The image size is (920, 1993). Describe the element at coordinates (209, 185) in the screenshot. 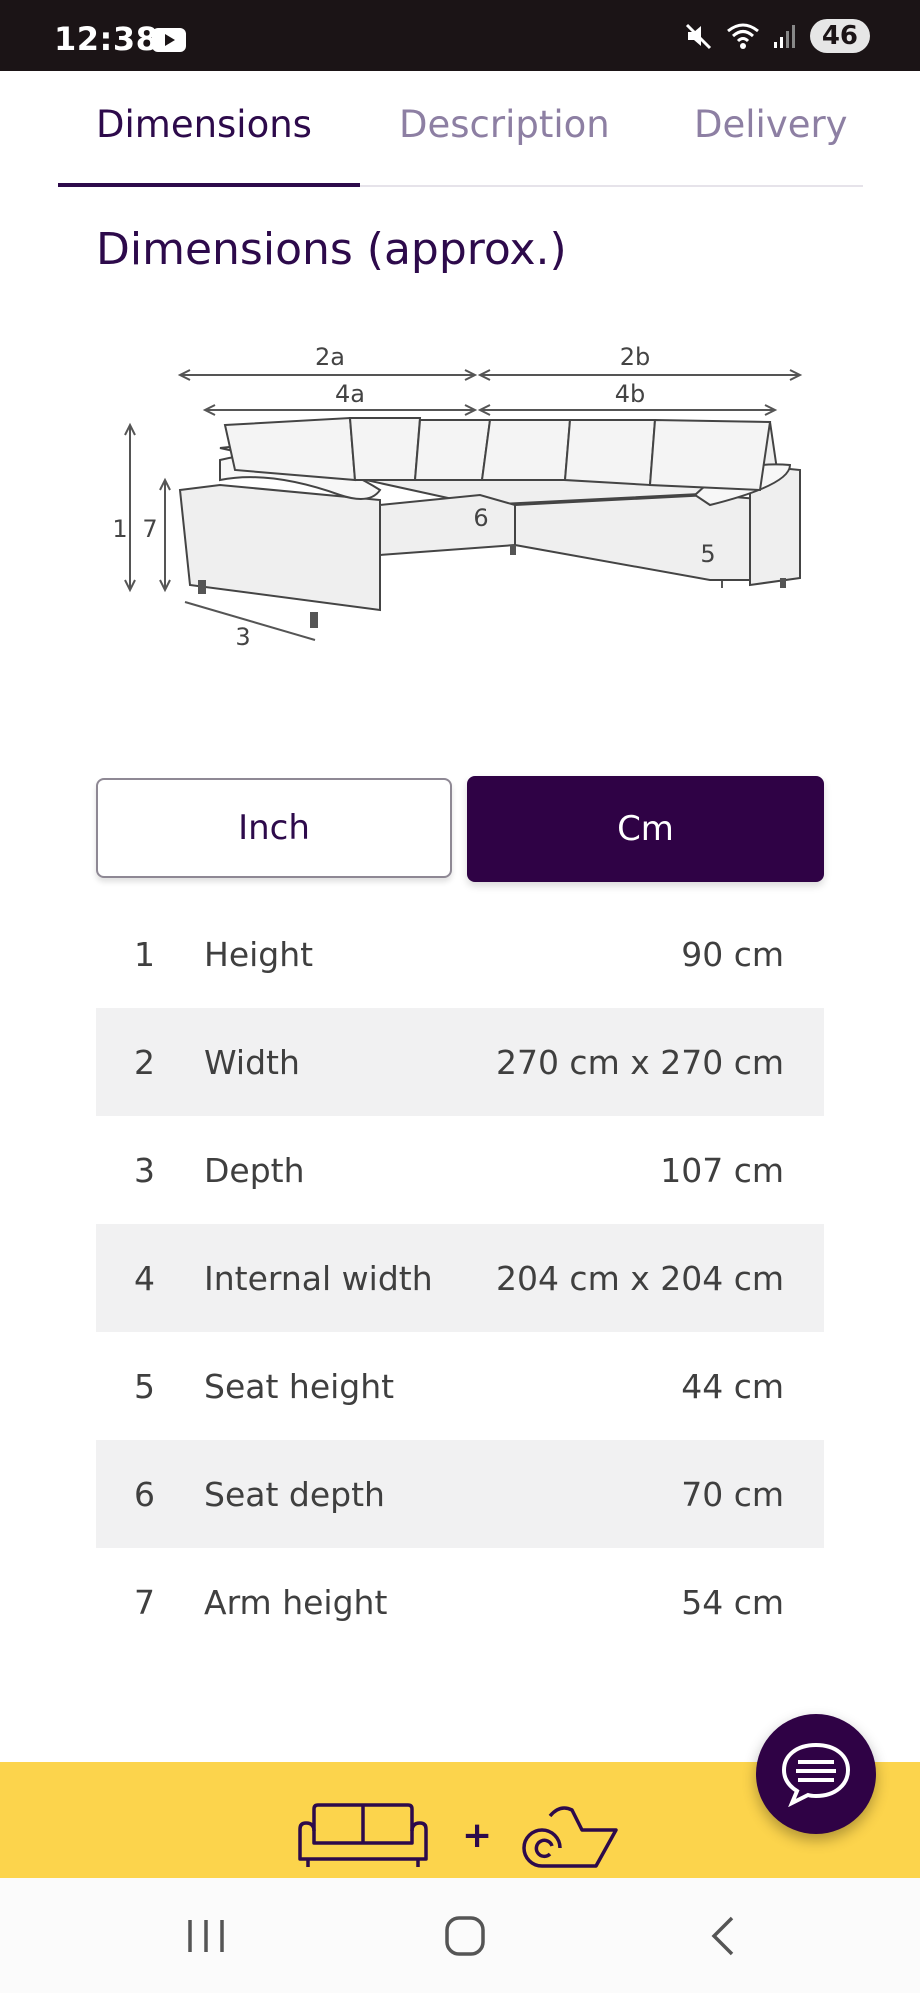

I see `active-tab-indicator` at that location.